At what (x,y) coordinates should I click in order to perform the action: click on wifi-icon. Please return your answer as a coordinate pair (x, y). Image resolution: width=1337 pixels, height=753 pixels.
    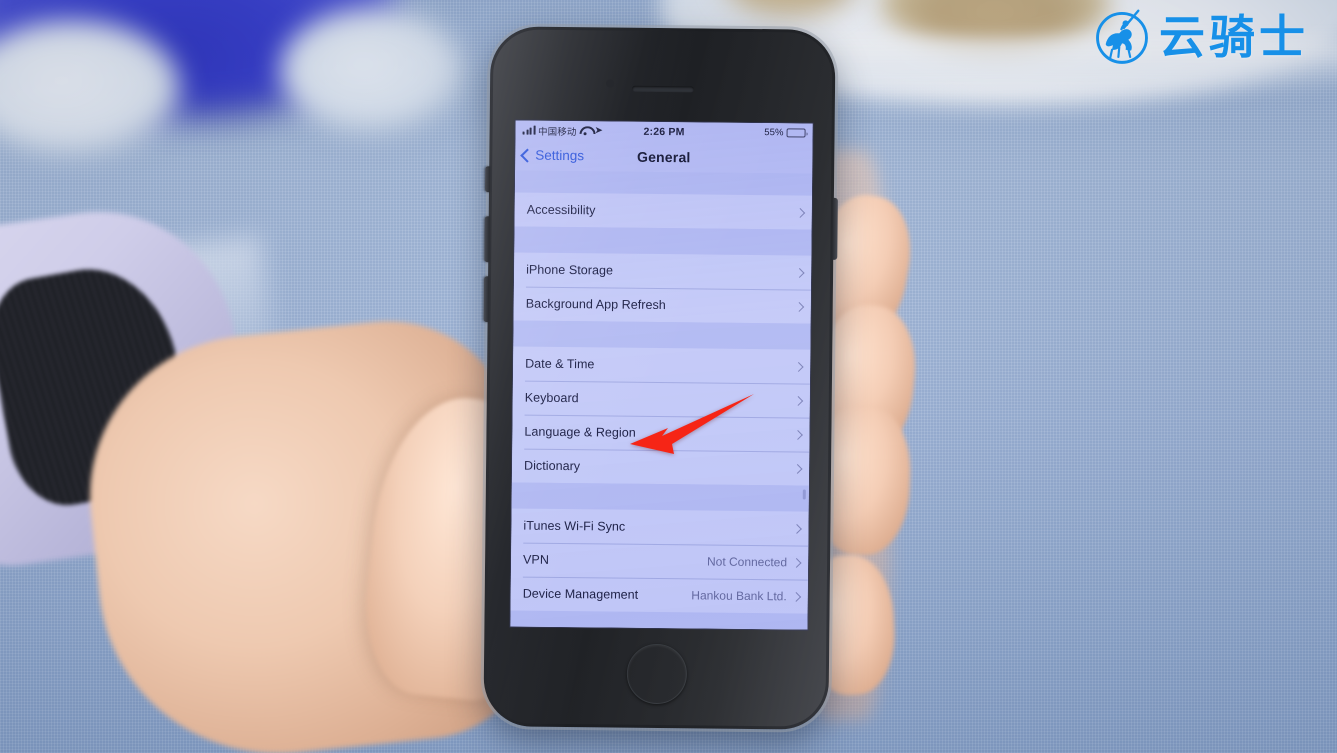
    Looking at the image, I should click on (585, 130).